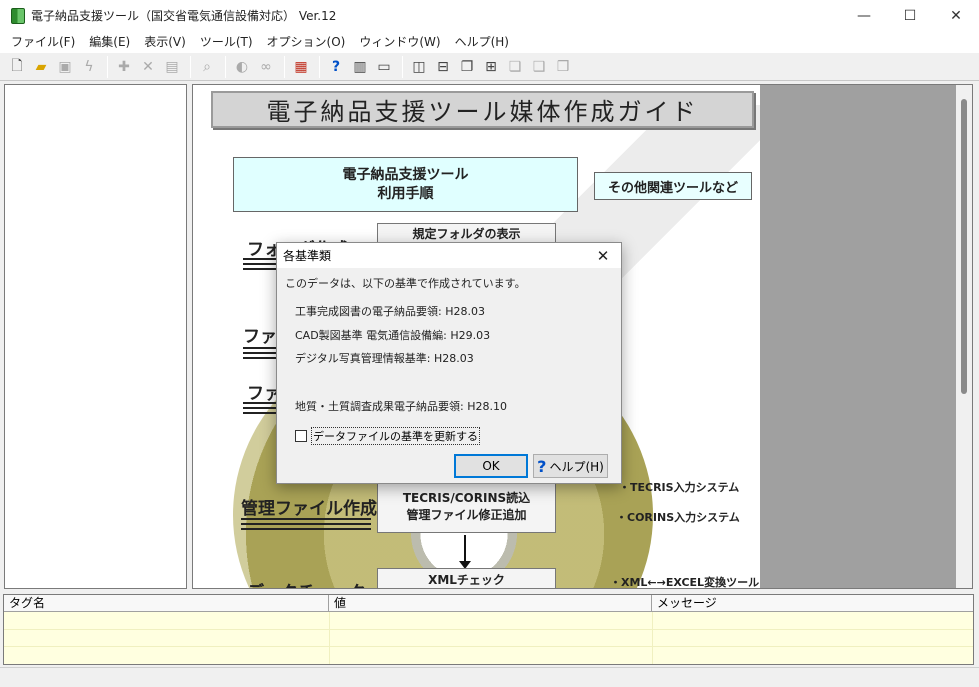  What do you see at coordinates (260, 337) in the screenshot?
I see `step-file-label: ファ` at bounding box center [260, 337].